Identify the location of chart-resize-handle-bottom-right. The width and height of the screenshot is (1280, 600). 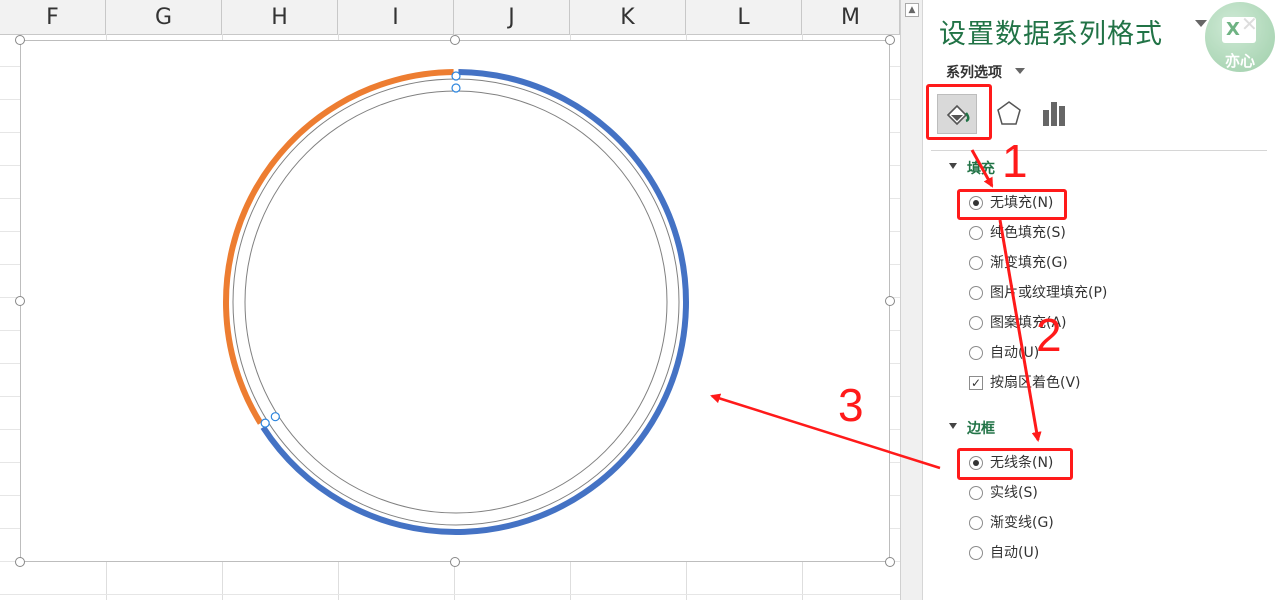
(890, 562).